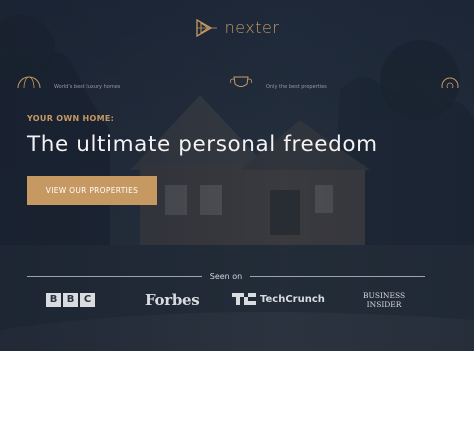  What do you see at coordinates (202, 144) in the screenshot?
I see `hero-heading: The ultimate personal freedom` at bounding box center [202, 144].